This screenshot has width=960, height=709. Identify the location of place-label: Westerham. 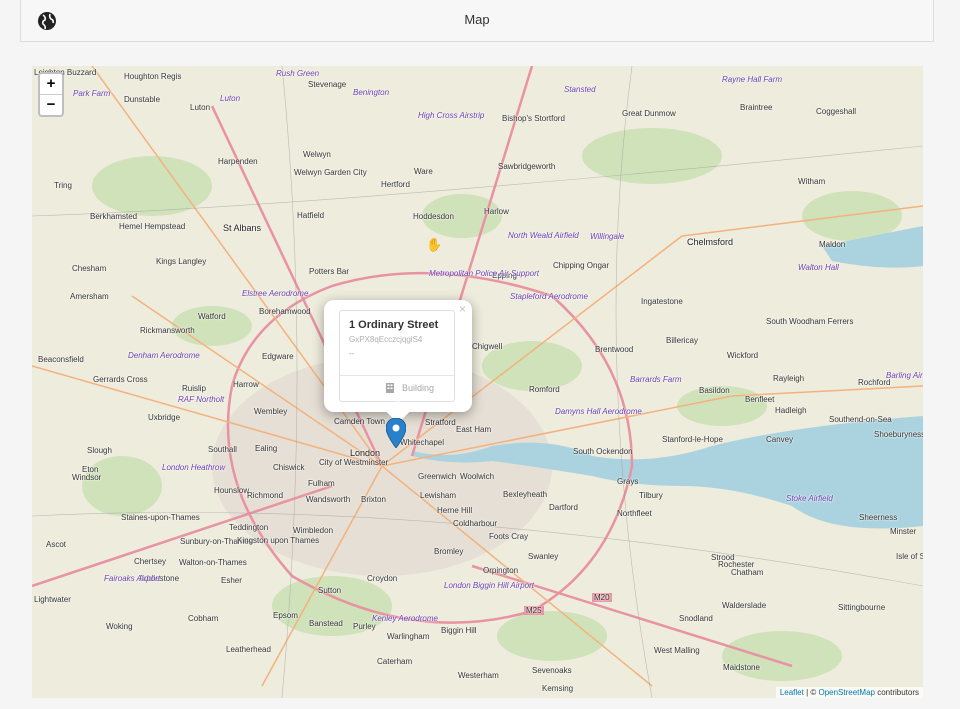
(478, 675).